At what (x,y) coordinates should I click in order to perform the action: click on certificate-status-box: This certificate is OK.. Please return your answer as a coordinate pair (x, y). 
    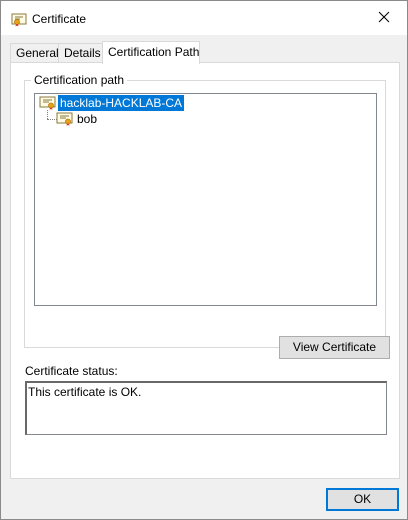
    Looking at the image, I should click on (206, 408).